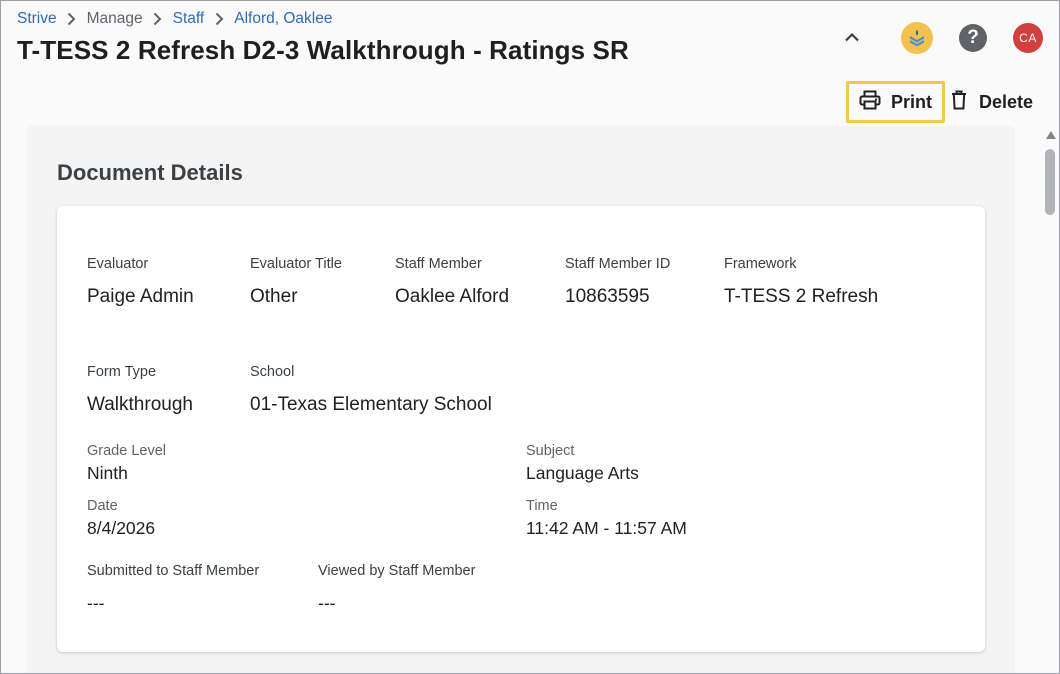 Image resolution: width=1060 pixels, height=674 pixels. I want to click on chevron-up-icon, so click(852, 38).